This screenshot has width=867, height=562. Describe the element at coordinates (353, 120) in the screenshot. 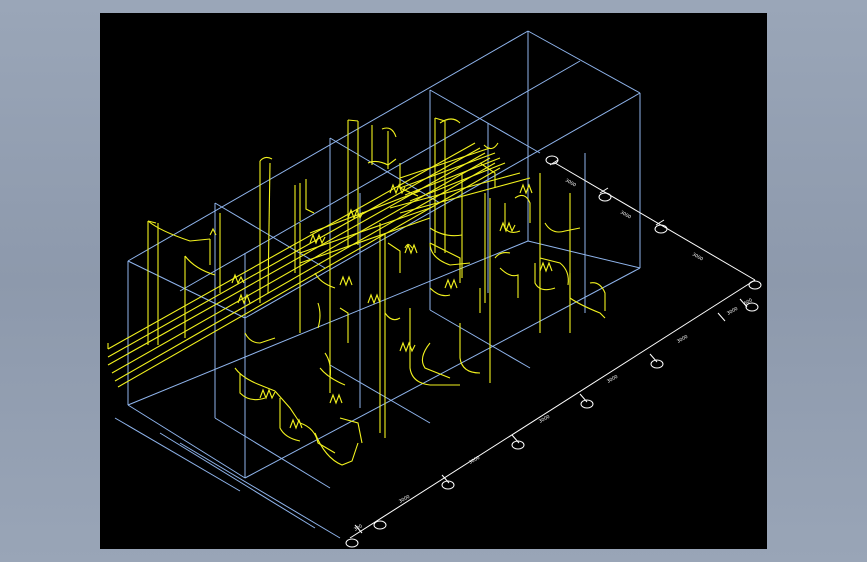

I see `riser` at that location.